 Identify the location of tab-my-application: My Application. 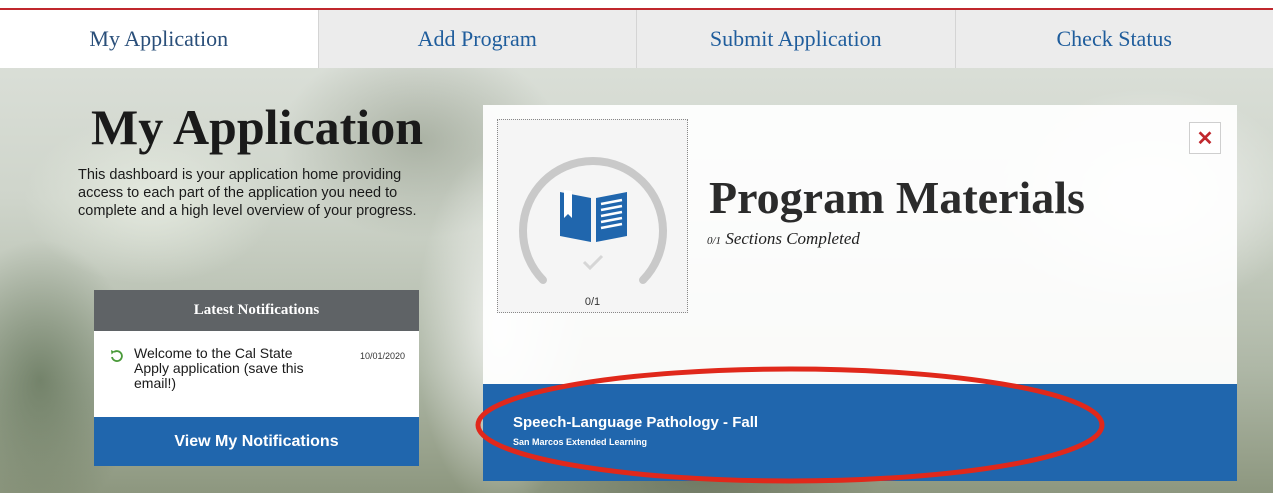
(159, 39).